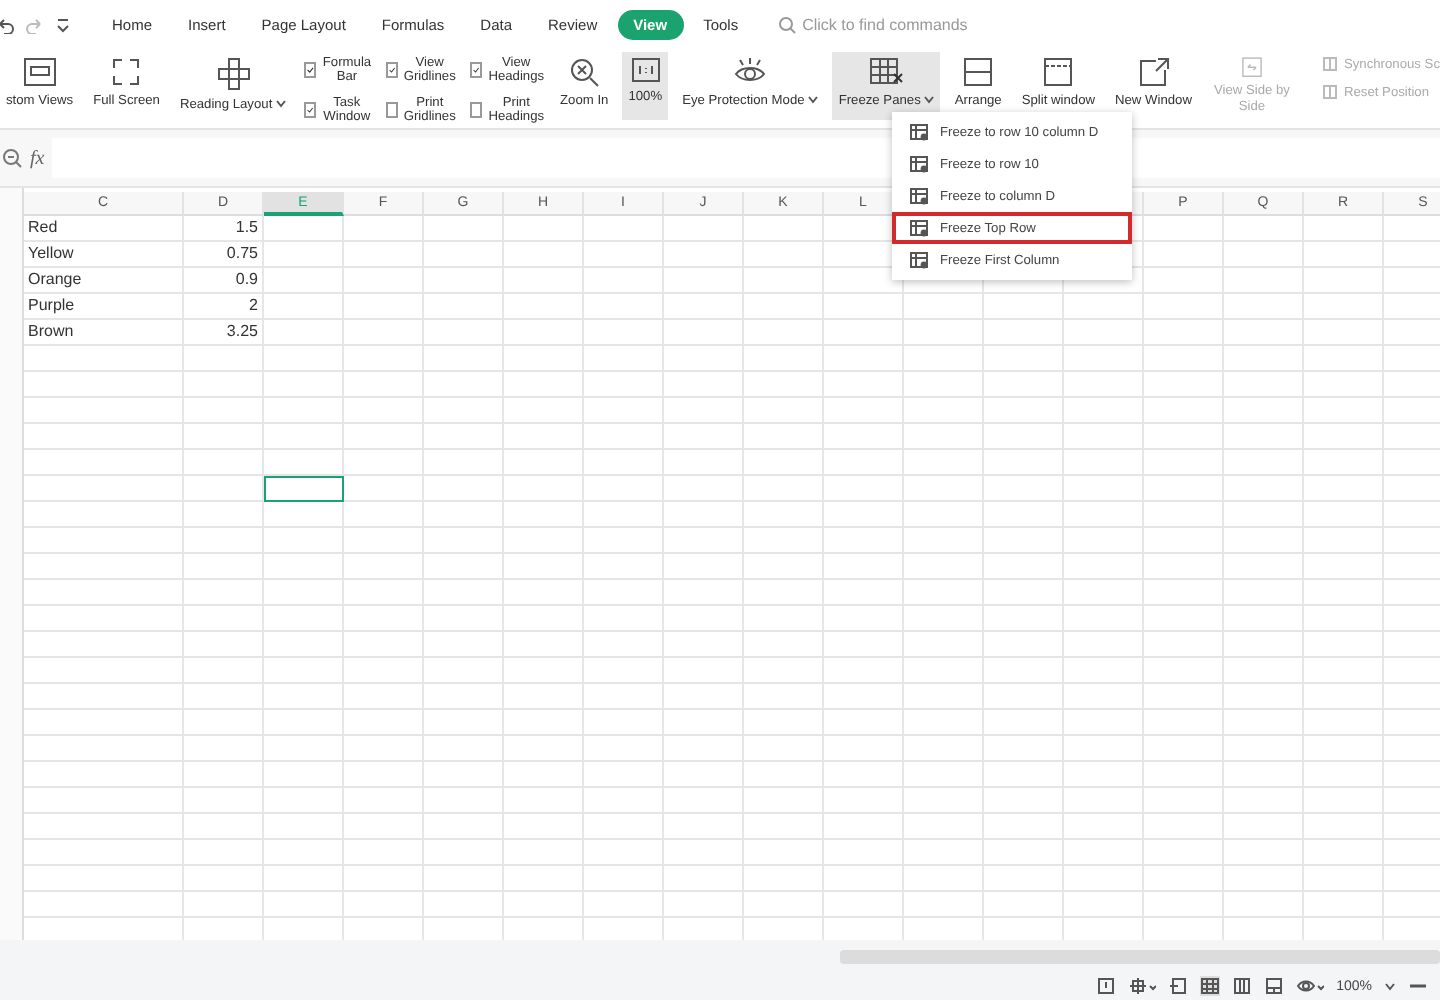 This screenshot has height=1000, width=1440. What do you see at coordinates (645, 70) in the screenshot?
I see `actual-size-icon` at bounding box center [645, 70].